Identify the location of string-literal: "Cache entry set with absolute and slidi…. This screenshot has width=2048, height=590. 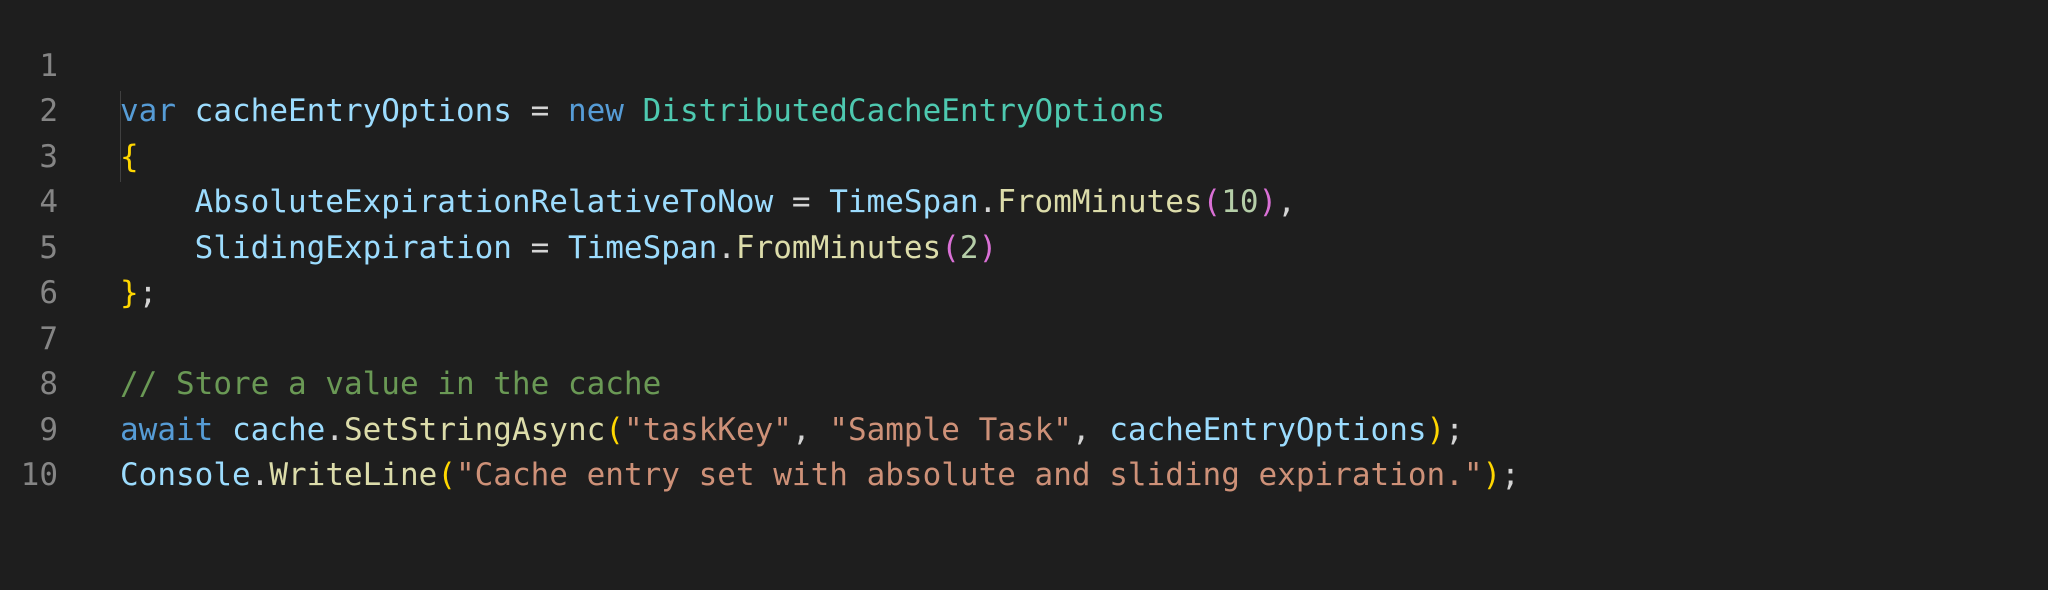
(969, 475).